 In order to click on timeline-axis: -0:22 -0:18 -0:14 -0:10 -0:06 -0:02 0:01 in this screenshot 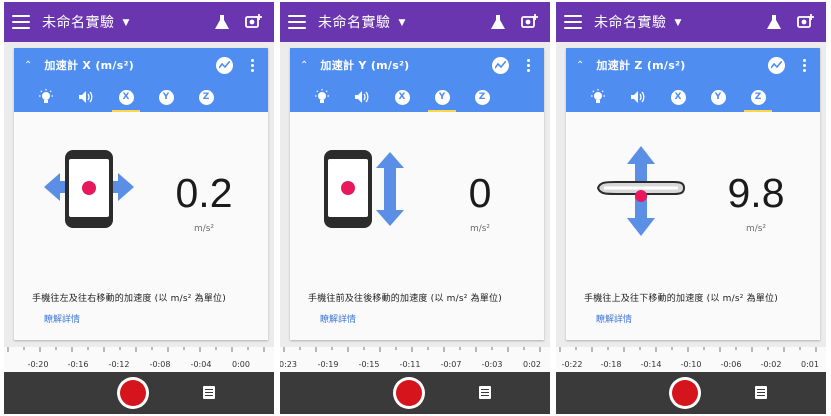, I will do `click(691, 360)`.